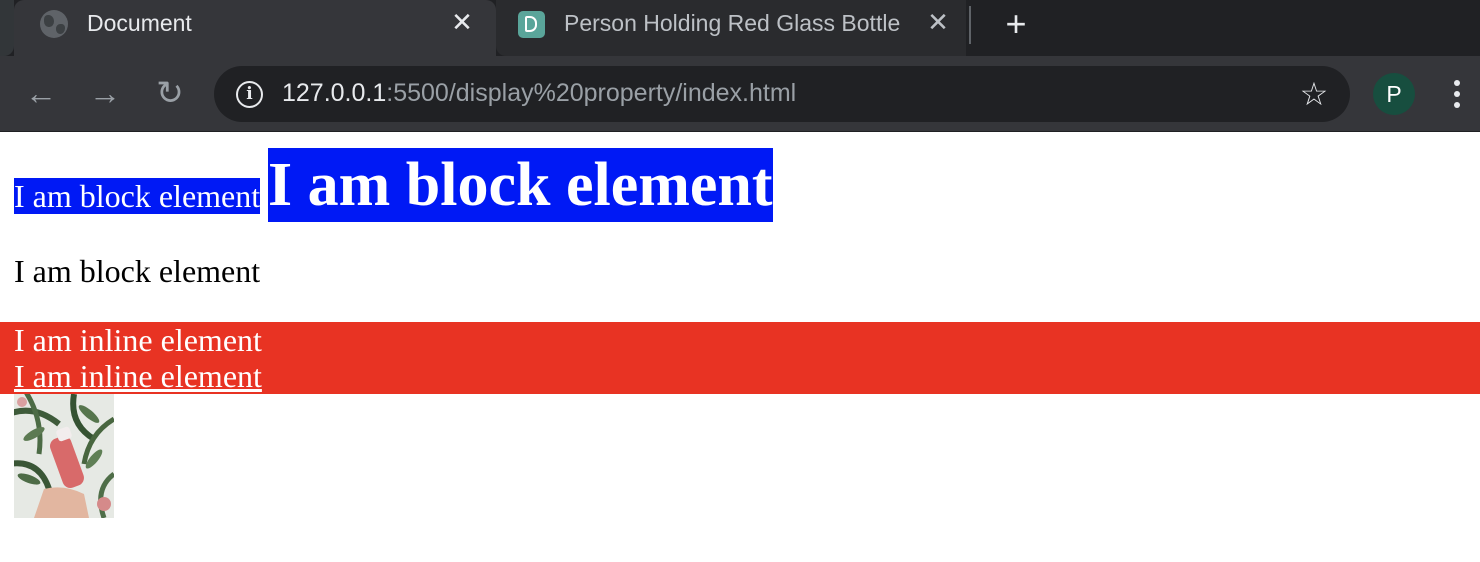 The width and height of the screenshot is (1480, 562). I want to click on bottle-photo-graphic, so click(64, 456).